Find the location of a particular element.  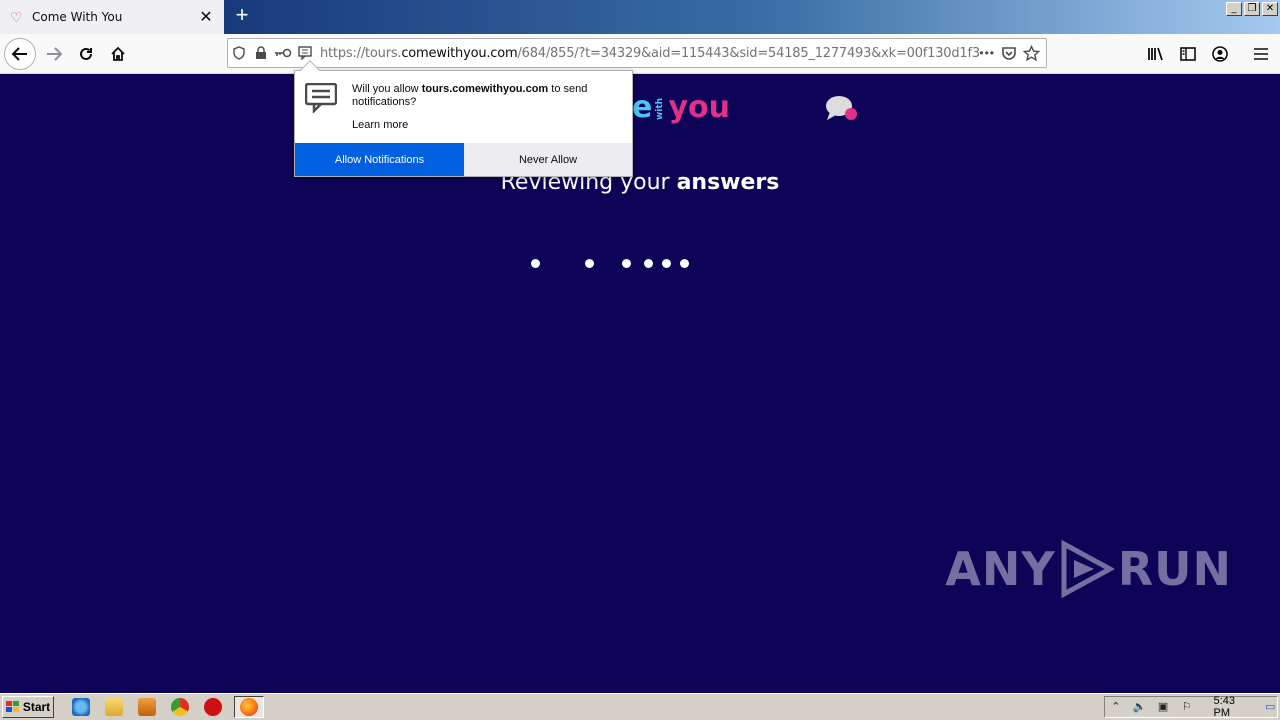

popup-actions: Allow Notifications Never Allow is located at coordinates (463, 159).